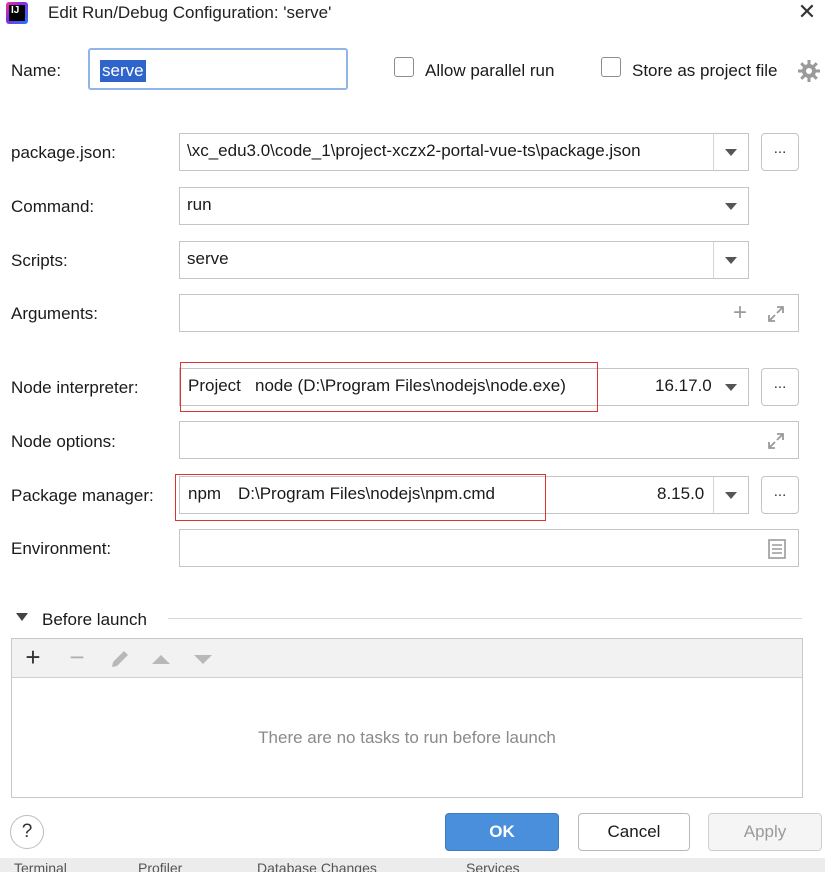 This screenshot has height=872, width=825. I want to click on separator, so click(485, 618).